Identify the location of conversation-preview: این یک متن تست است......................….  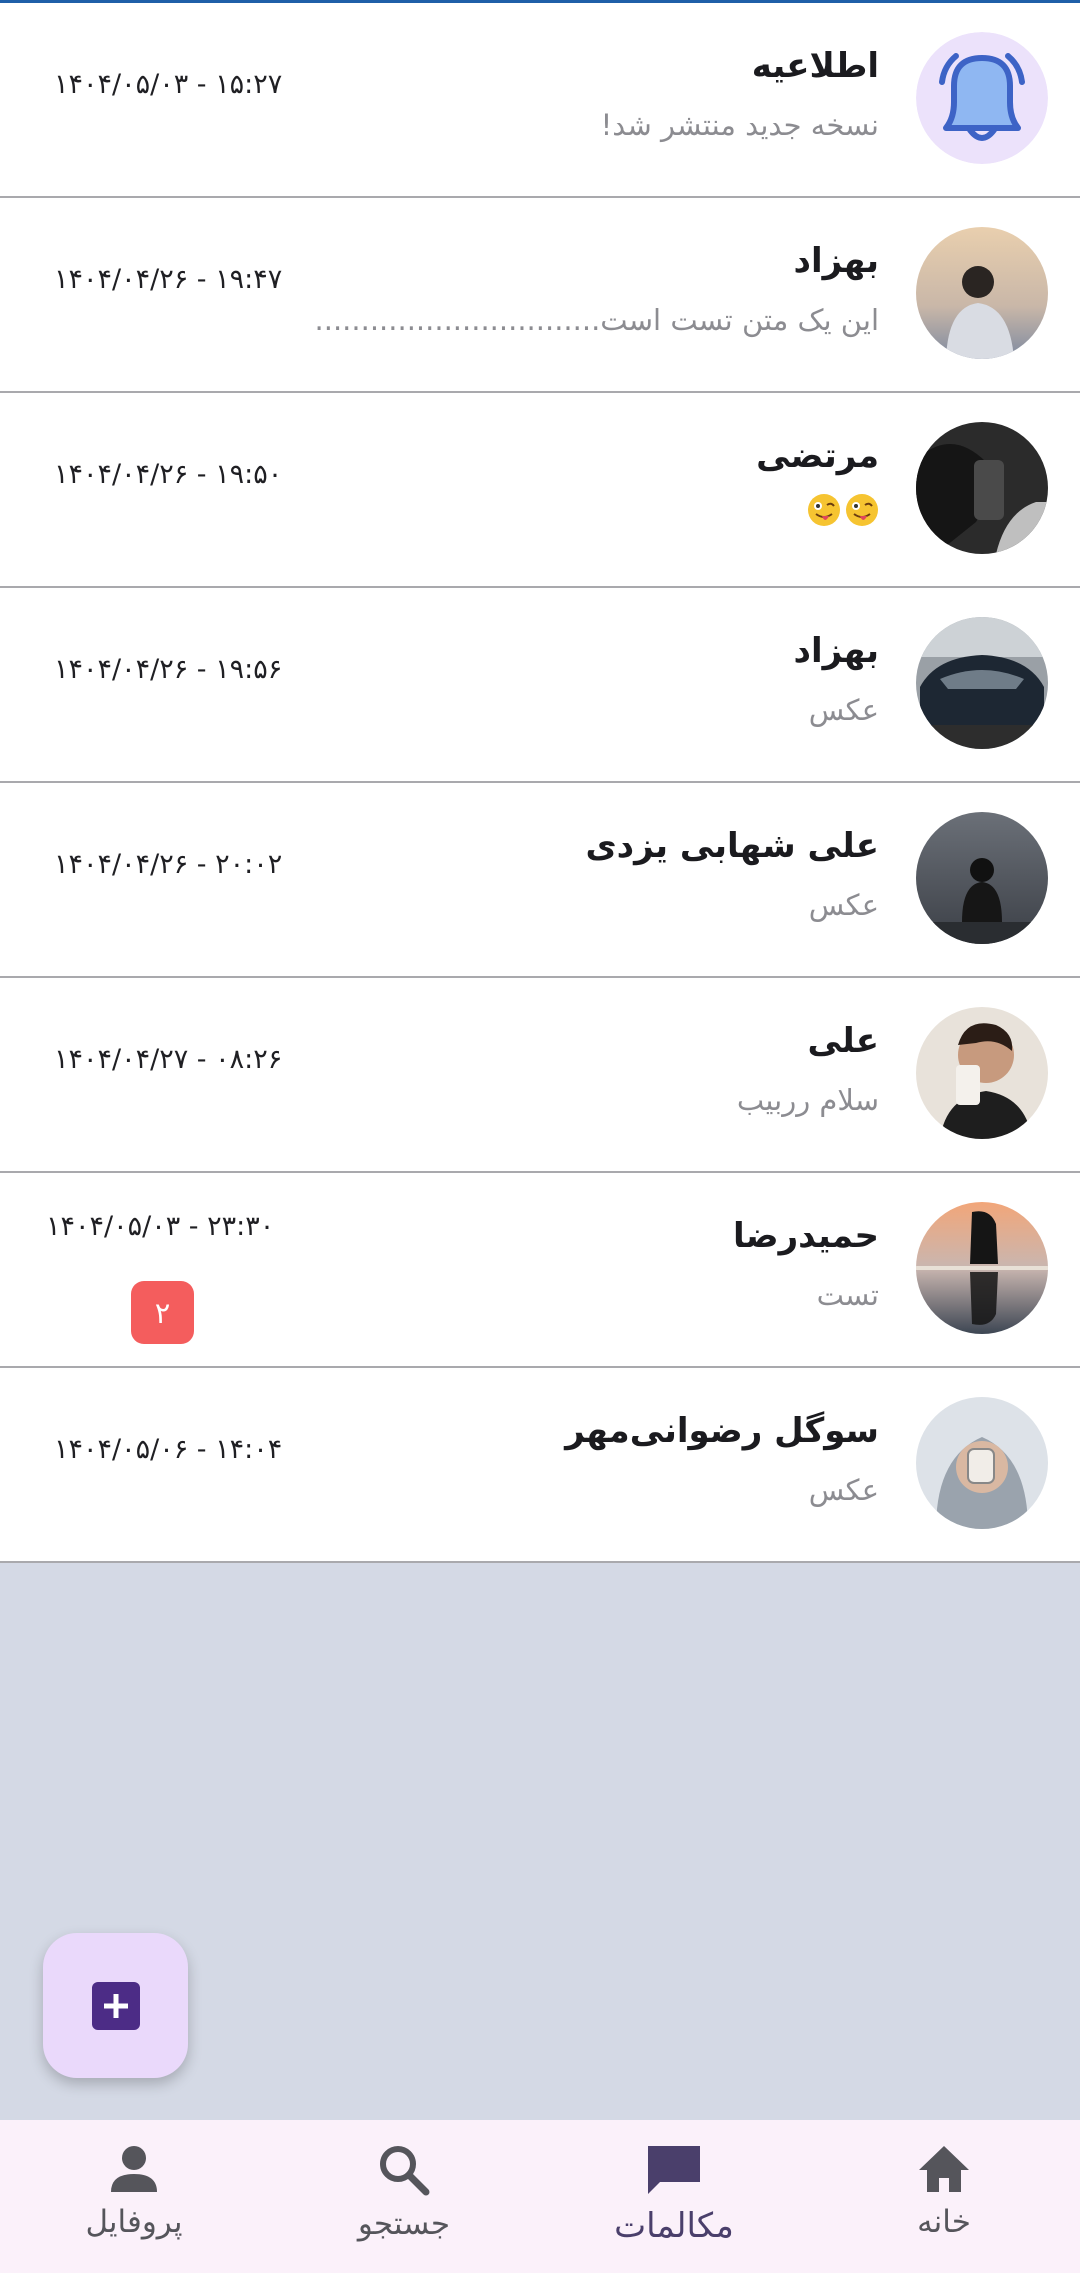
(596, 320).